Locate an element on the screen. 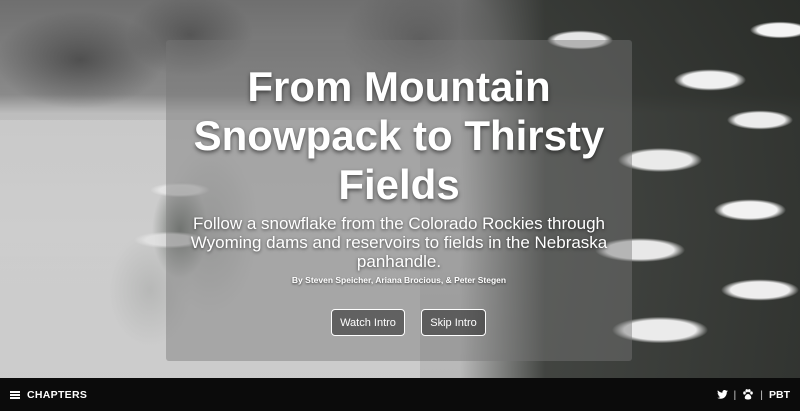 The width and height of the screenshot is (800, 411). chapters-menu-button: CHAPTERS is located at coordinates (48, 395).